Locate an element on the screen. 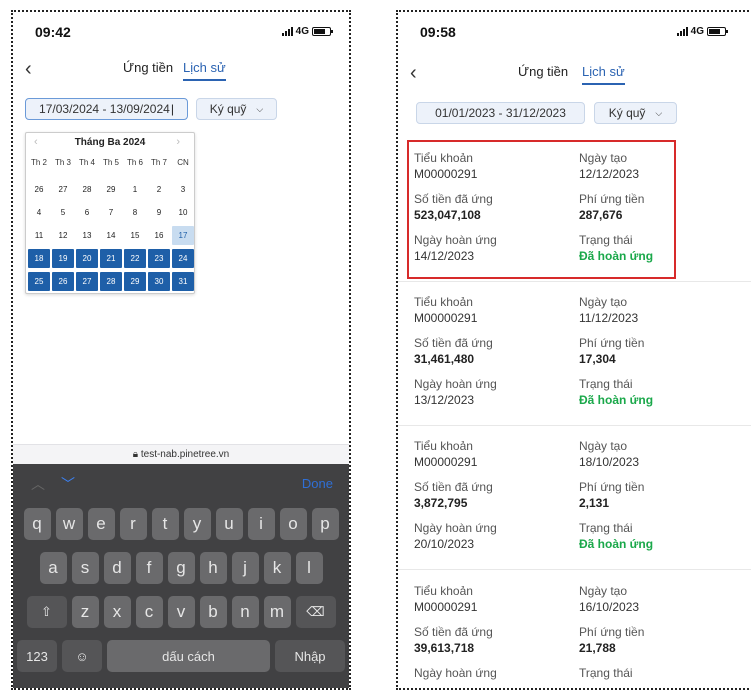 Image resolution: width=751 pixels, height=690 pixels. field-account: Tiểu khoản M00000291 is located at coordinates (484, 599).